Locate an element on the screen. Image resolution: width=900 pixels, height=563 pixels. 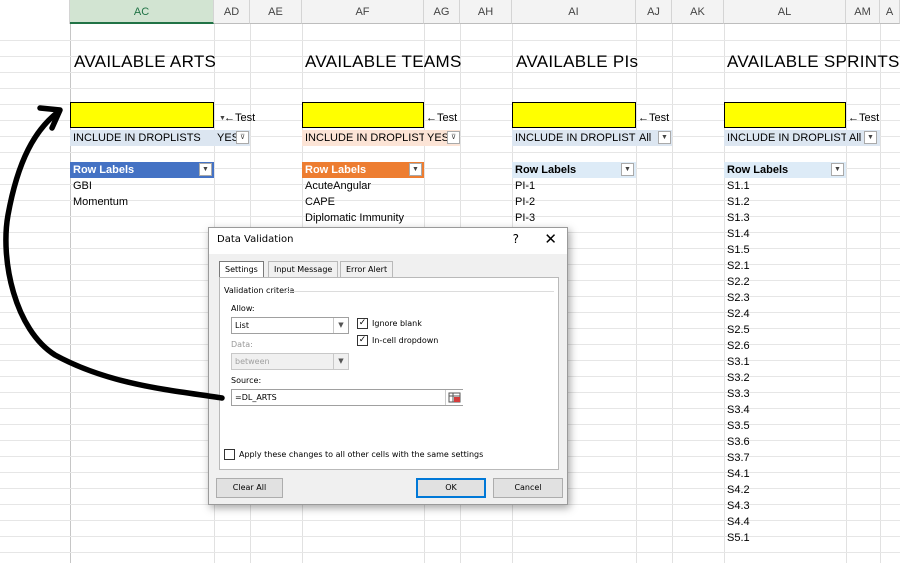
sprints-item: S1.3 is located at coordinates (738, 218).